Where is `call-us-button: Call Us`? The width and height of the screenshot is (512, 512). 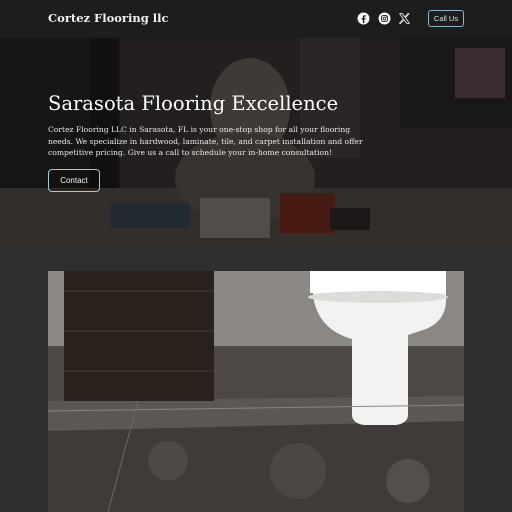 call-us-button: Call Us is located at coordinates (446, 18).